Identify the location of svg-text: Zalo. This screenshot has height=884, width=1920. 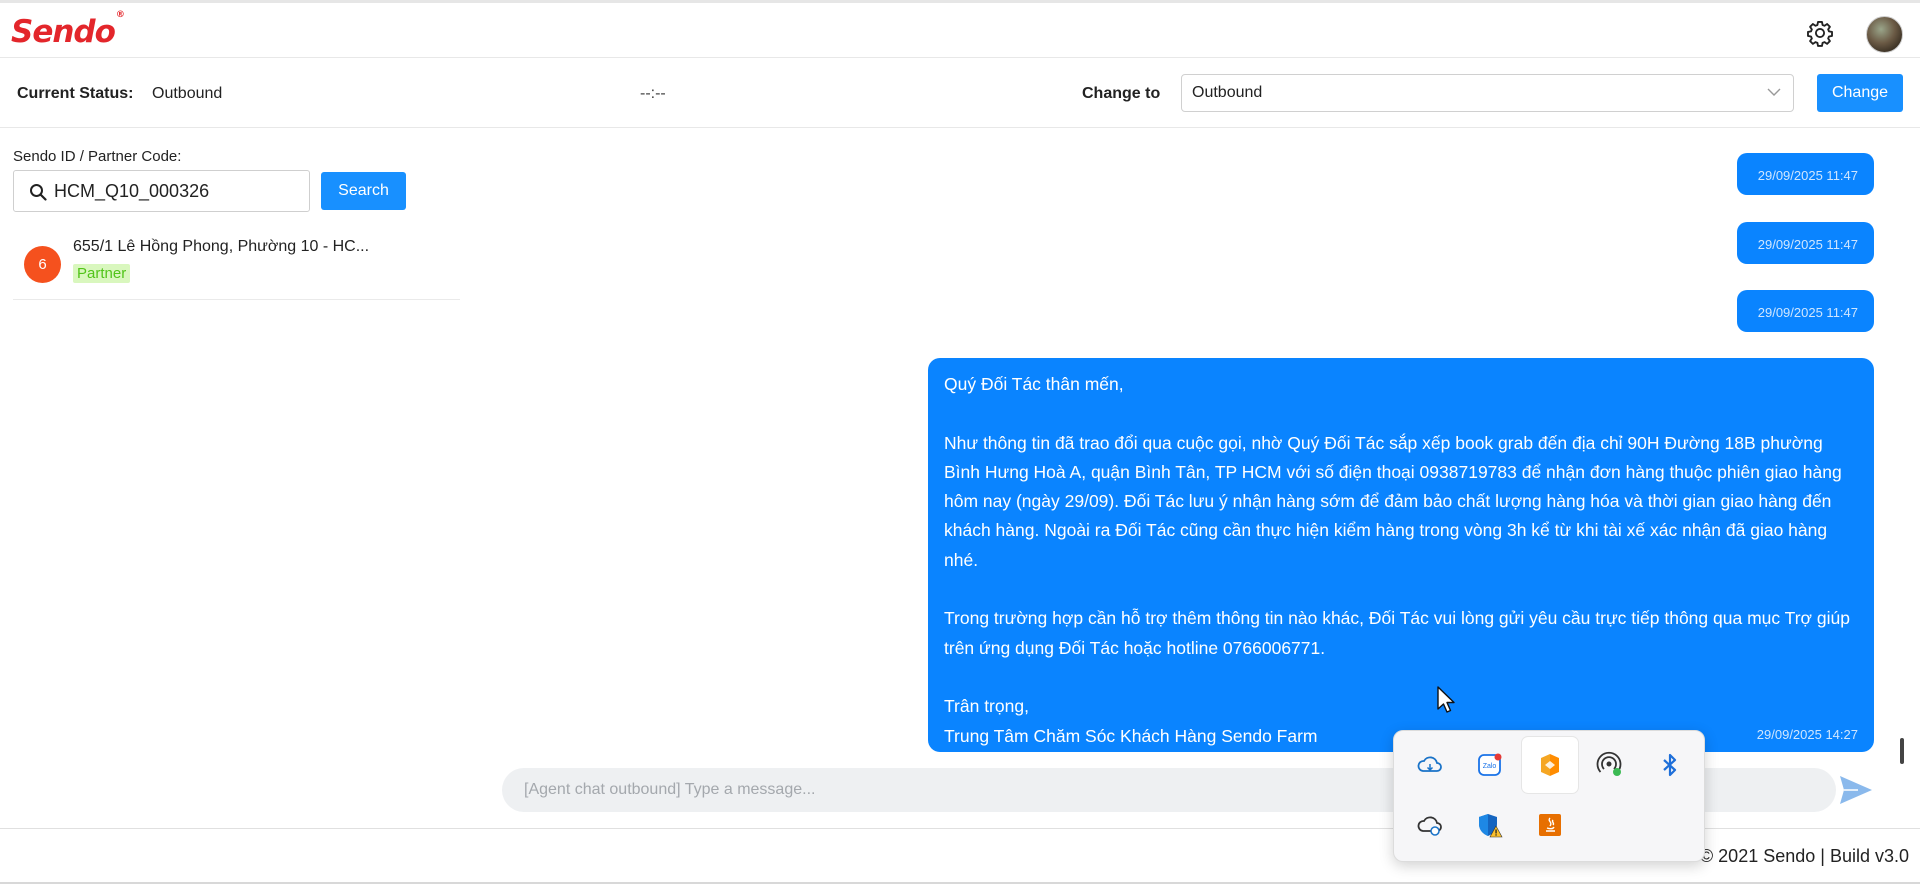
(1490, 766).